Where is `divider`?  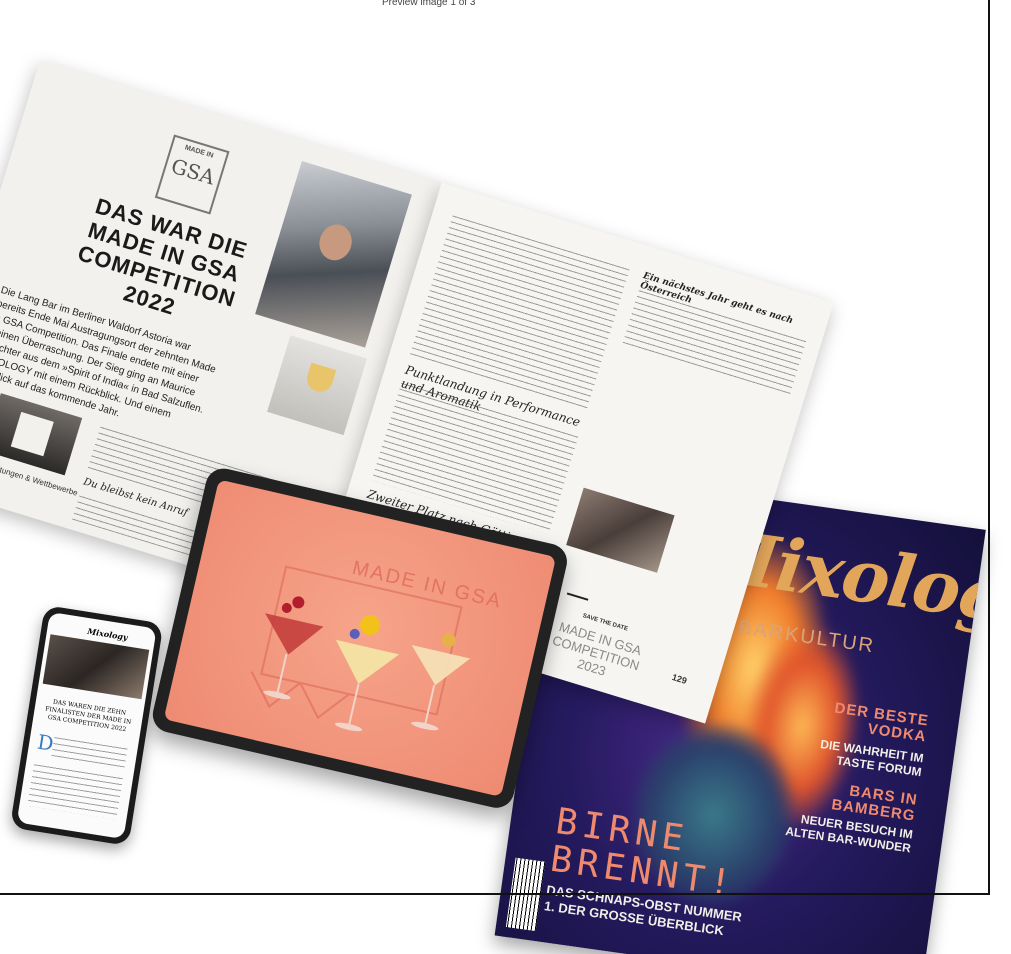 divider is located at coordinates (577, 596).